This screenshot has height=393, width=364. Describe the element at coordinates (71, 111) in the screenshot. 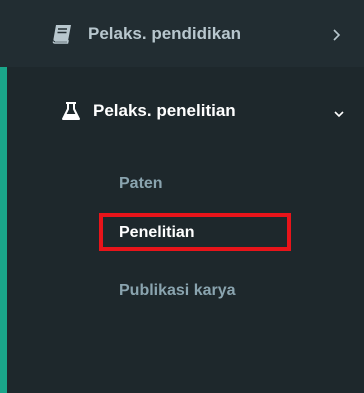

I see `flask-icon` at that location.